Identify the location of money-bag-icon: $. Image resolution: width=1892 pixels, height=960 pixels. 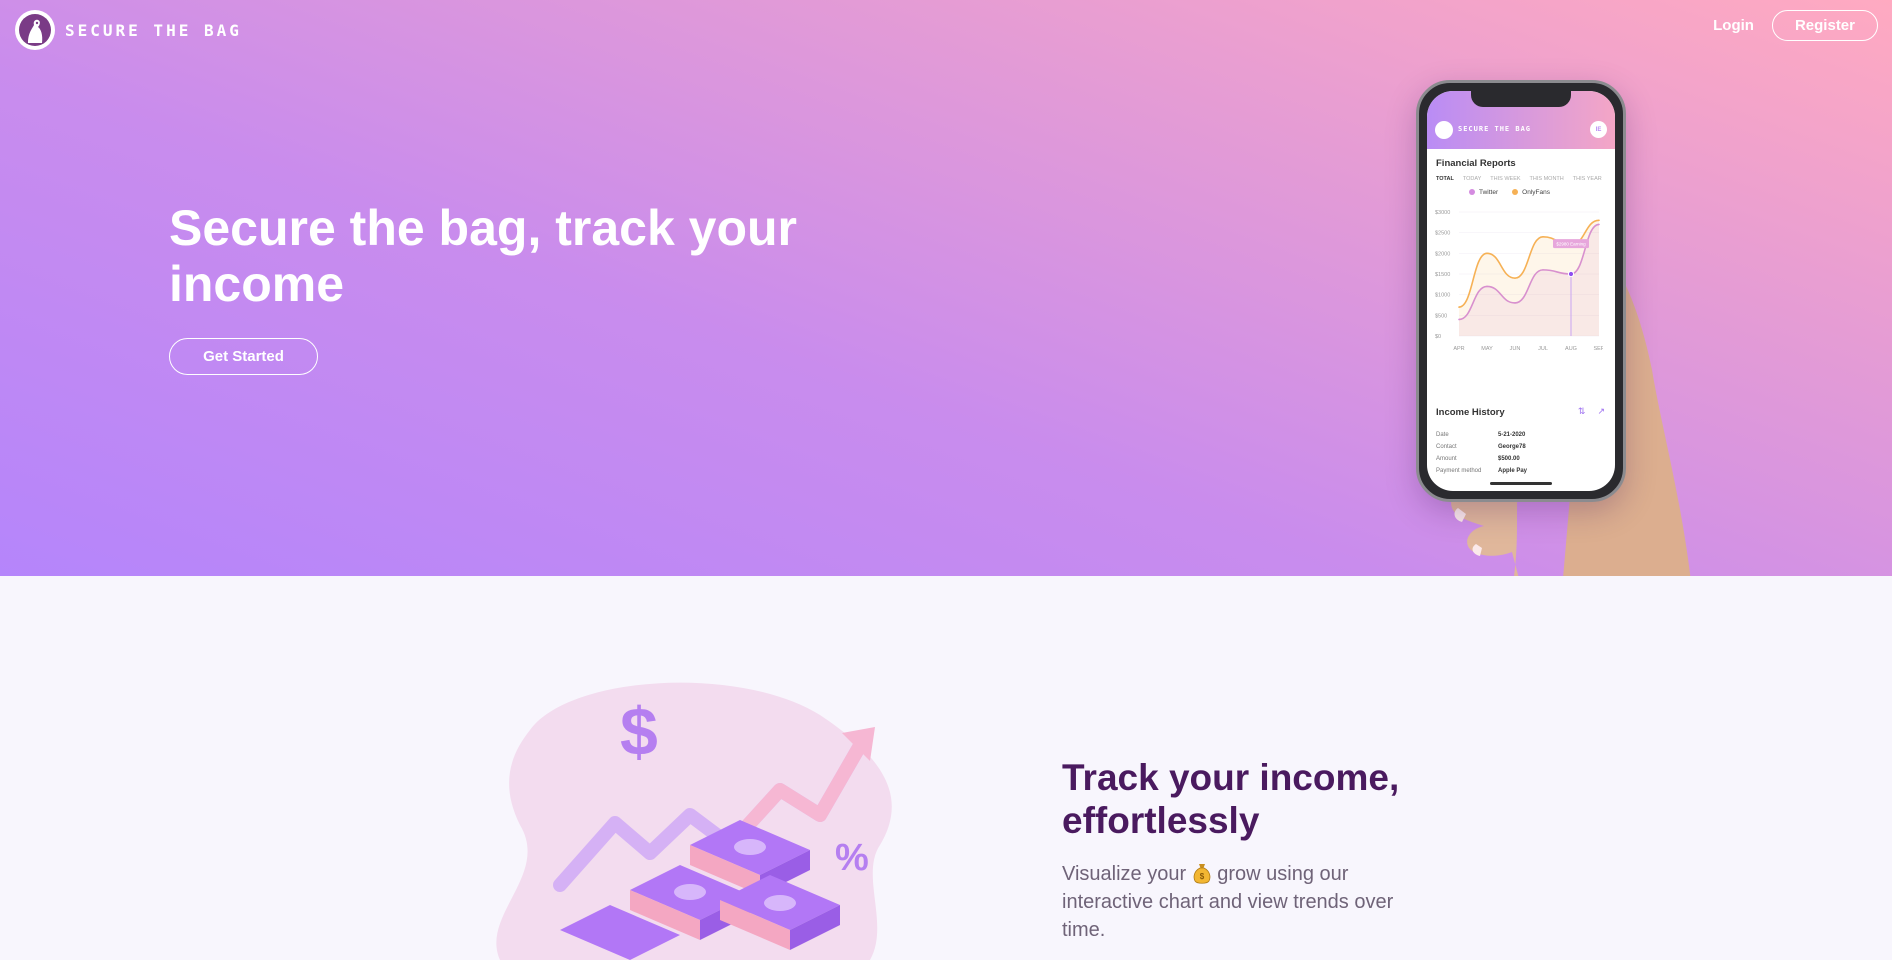
(1202, 874).